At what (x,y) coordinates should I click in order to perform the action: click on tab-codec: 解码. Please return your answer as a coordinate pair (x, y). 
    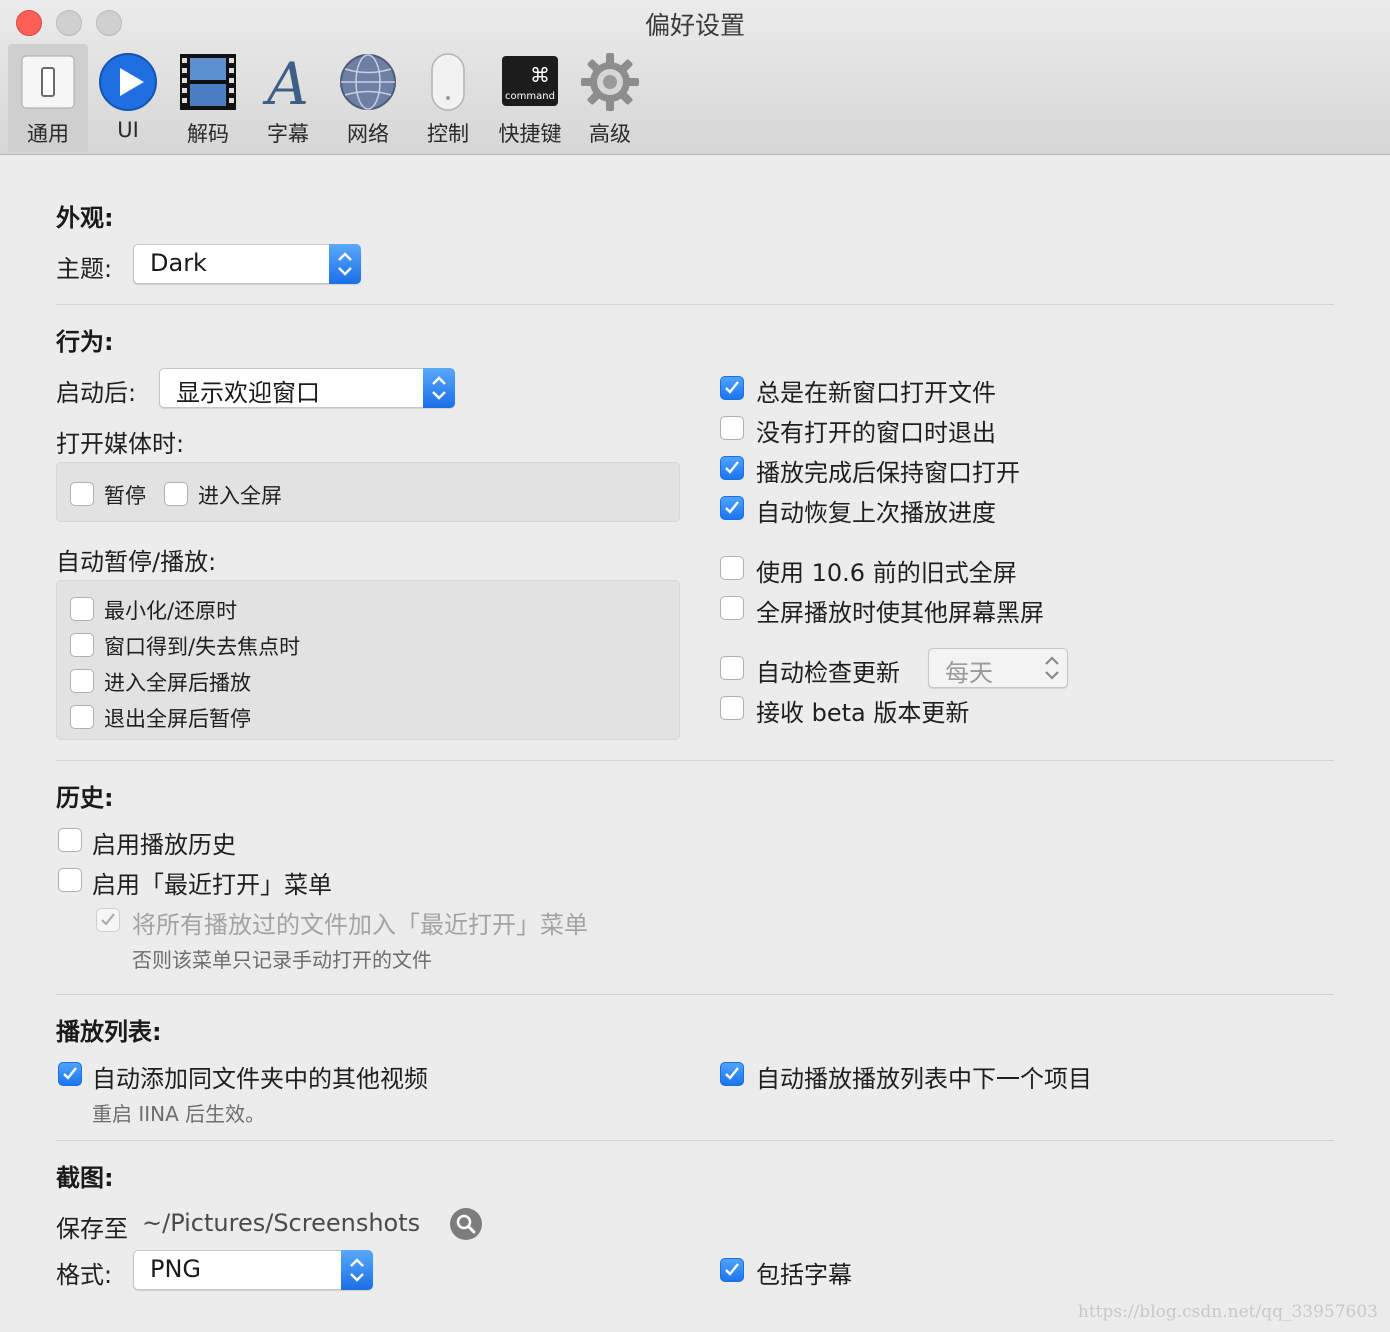
    Looking at the image, I should click on (208, 98).